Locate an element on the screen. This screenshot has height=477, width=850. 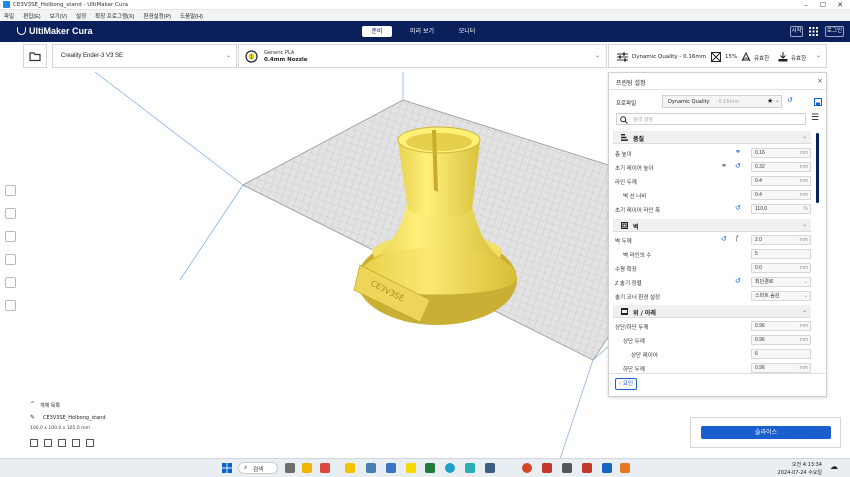
mirror-tool-icon is located at coordinates (10, 259).